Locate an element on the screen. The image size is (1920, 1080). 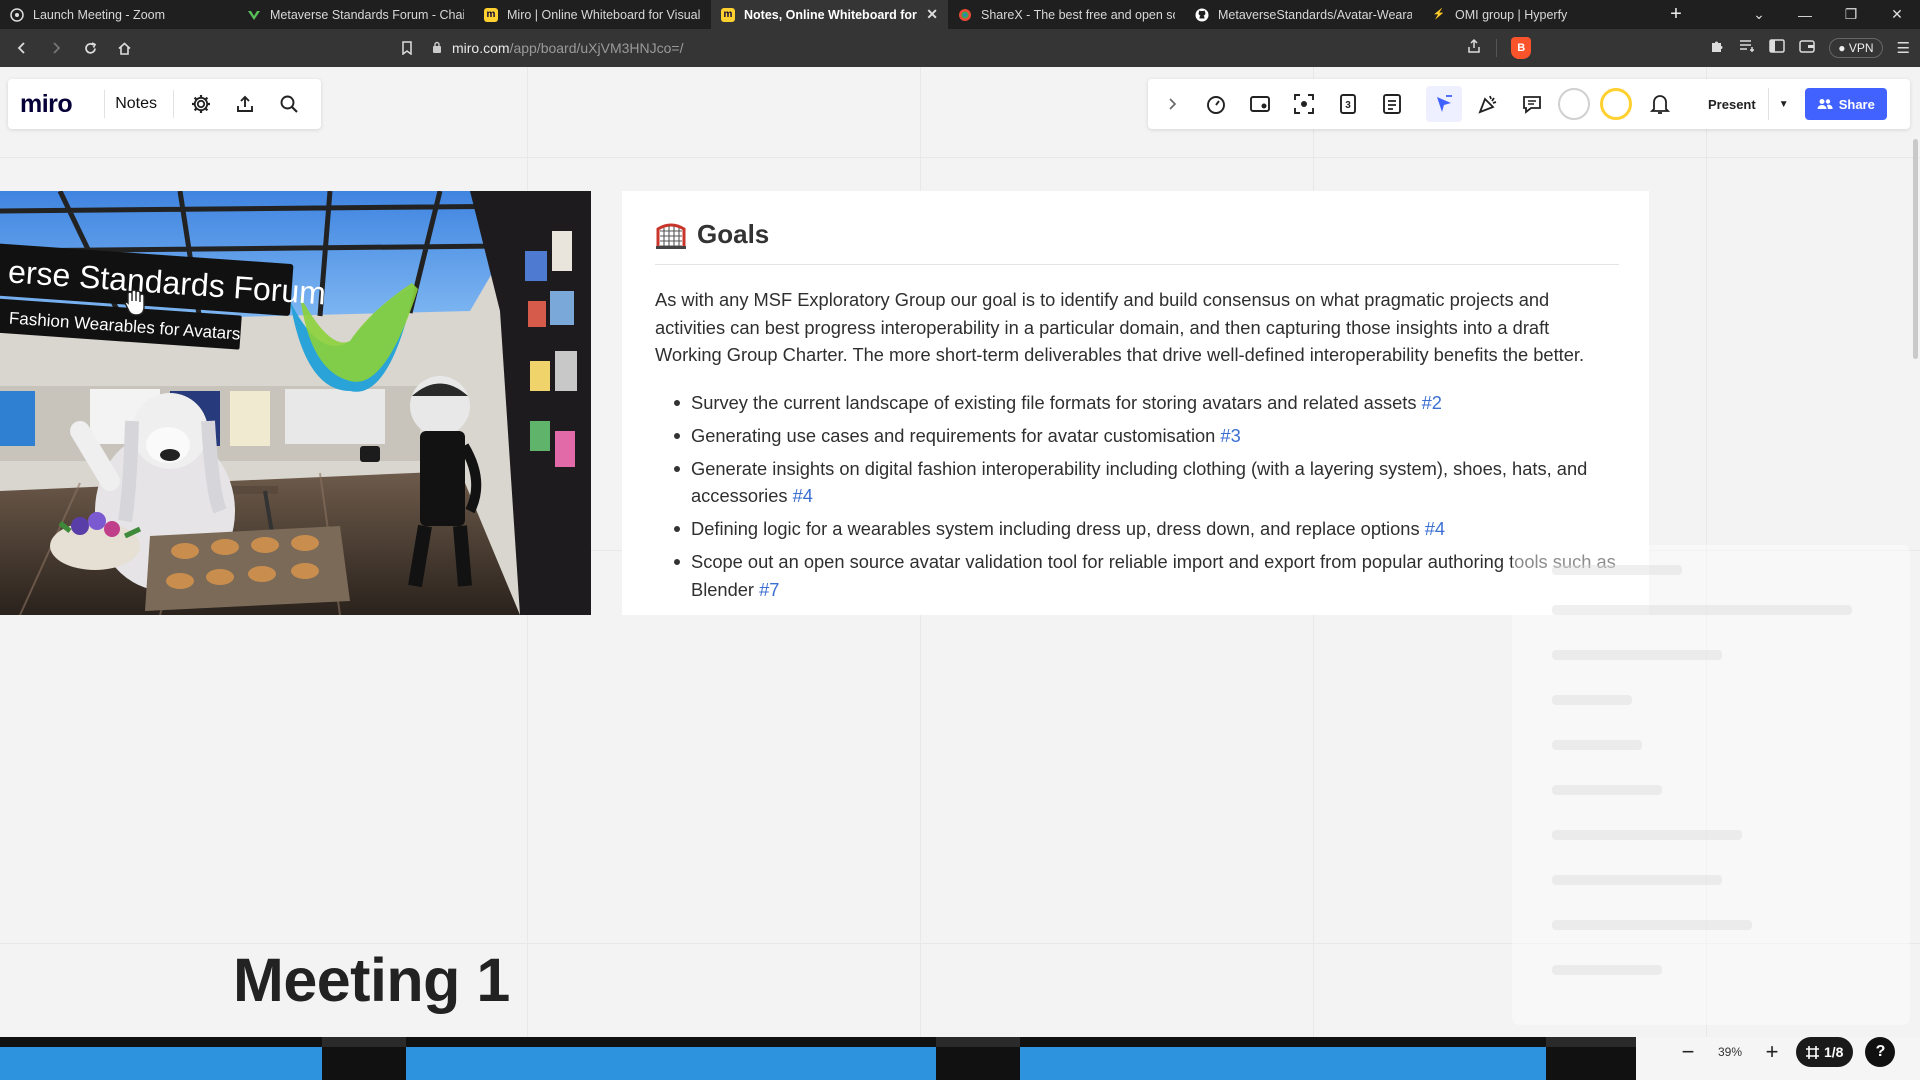
minimize-icon: — is located at coordinates (1805, 15).